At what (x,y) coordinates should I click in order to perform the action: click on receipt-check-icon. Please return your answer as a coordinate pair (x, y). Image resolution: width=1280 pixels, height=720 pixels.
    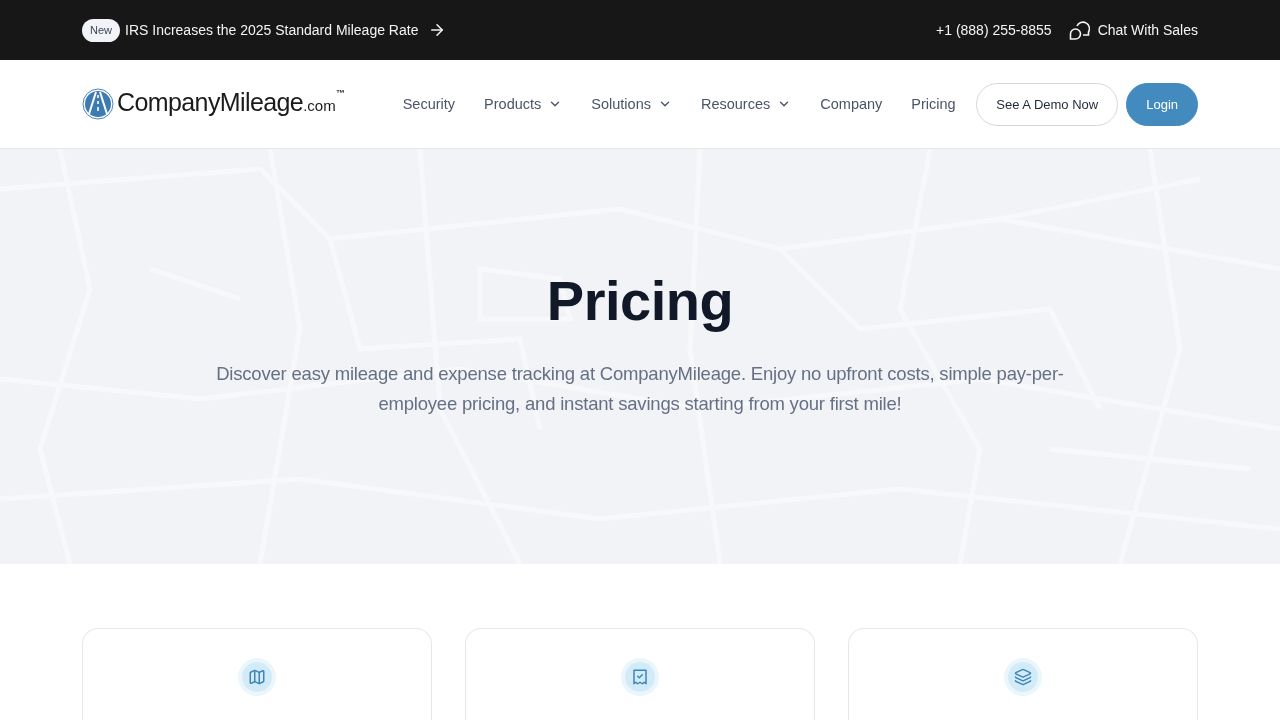
    Looking at the image, I should click on (640, 677).